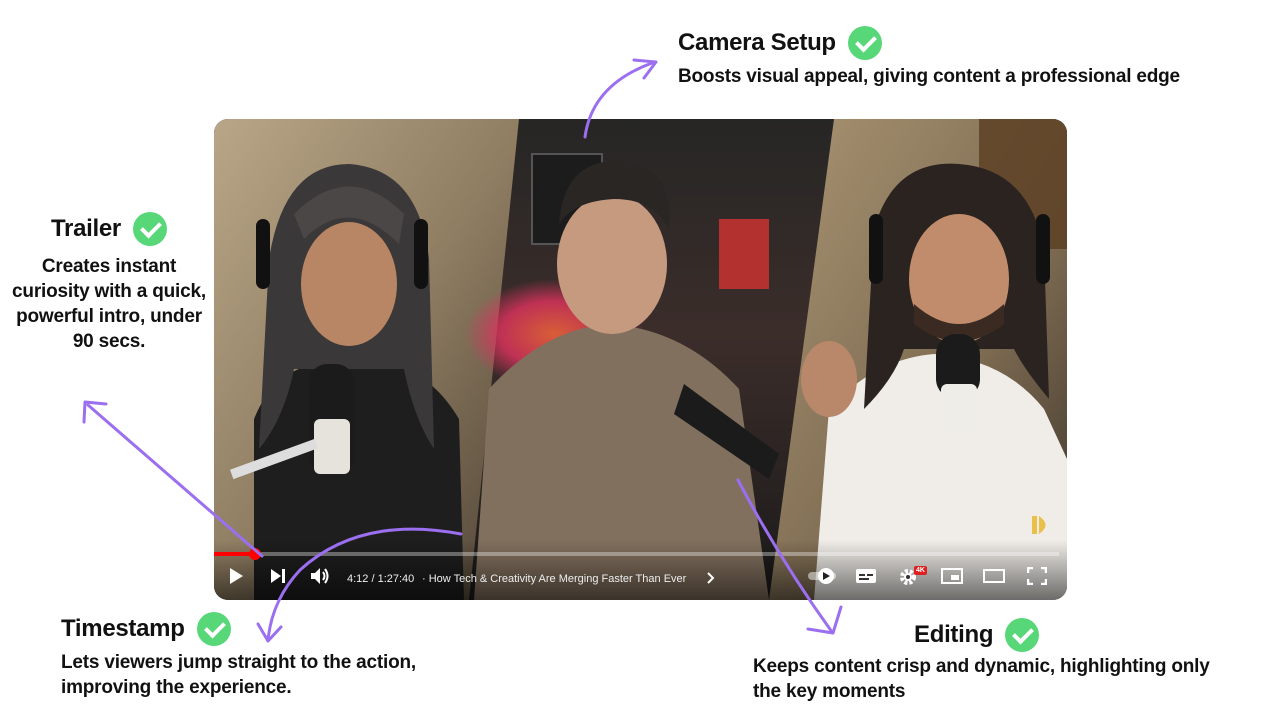  Describe the element at coordinates (645, 69) in the screenshot. I see `camera-setup-arrowhead` at that location.